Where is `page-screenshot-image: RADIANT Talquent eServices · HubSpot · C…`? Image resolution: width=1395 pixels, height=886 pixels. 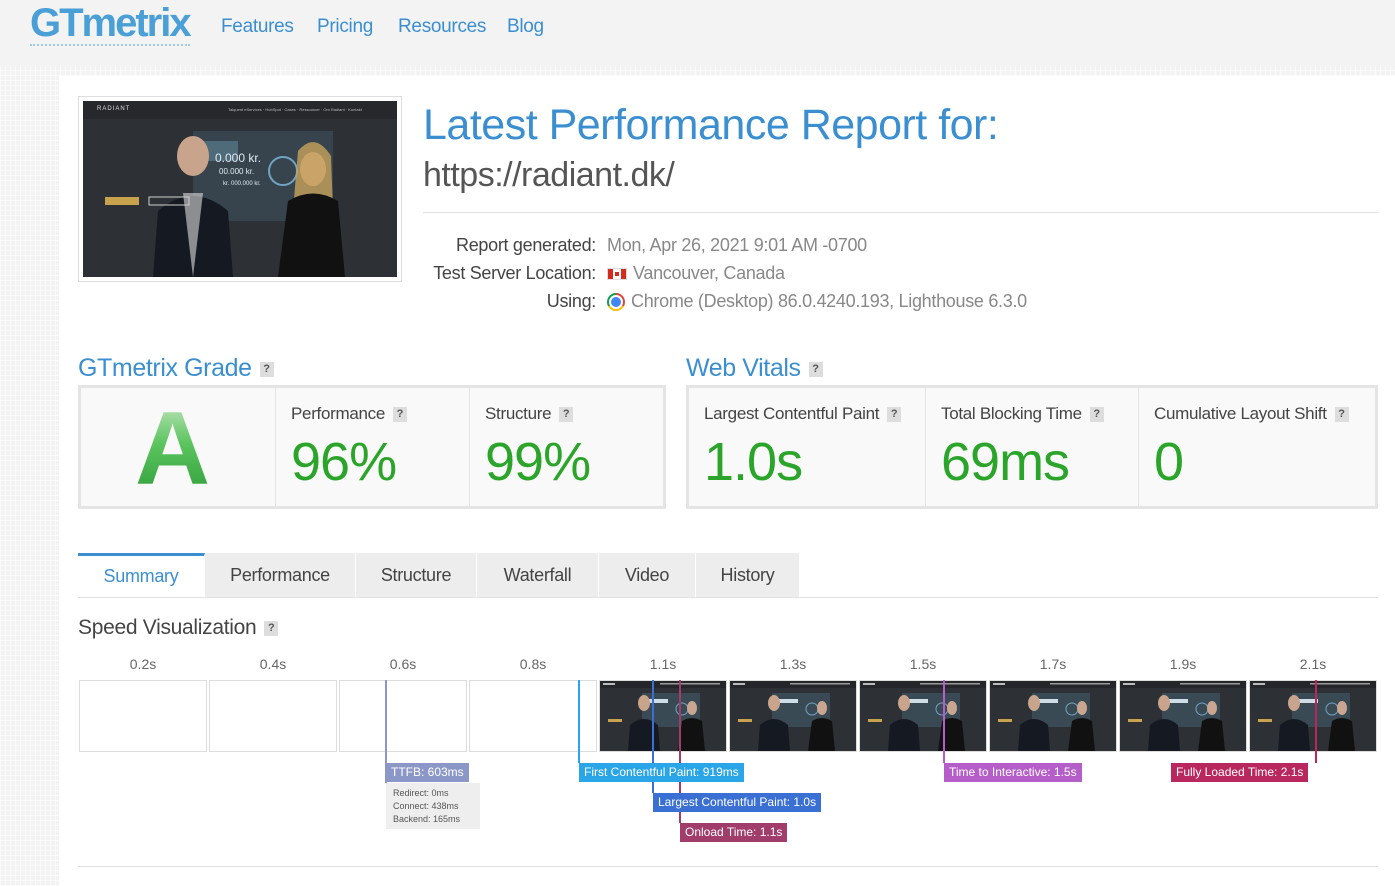 page-screenshot-image: RADIANT Talquent eServices · HubSpot · C… is located at coordinates (240, 189).